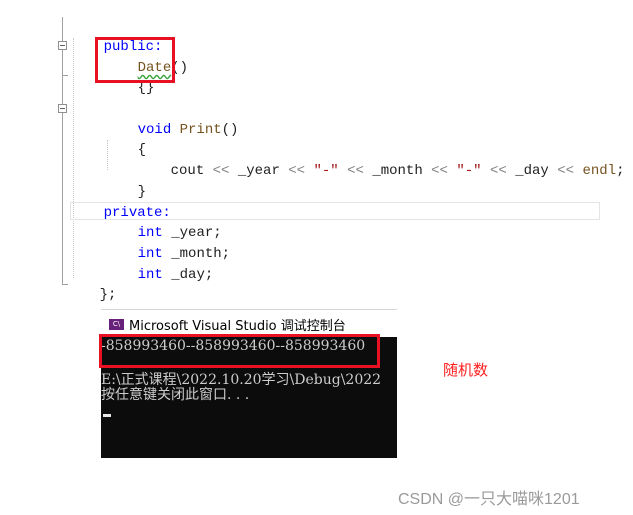 This screenshot has width=633, height=515. What do you see at coordinates (107, 415) in the screenshot?
I see `console-cursor` at bounding box center [107, 415].